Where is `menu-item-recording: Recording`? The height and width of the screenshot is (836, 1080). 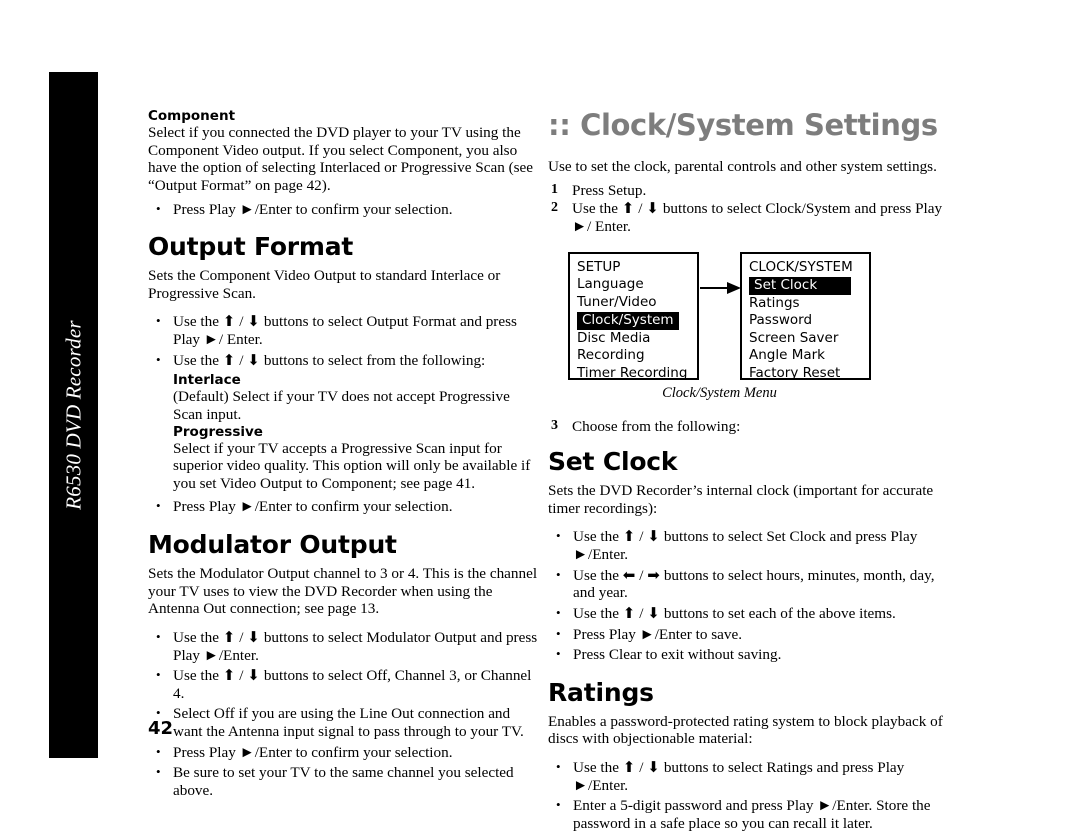 menu-item-recording: Recording is located at coordinates (633, 356).